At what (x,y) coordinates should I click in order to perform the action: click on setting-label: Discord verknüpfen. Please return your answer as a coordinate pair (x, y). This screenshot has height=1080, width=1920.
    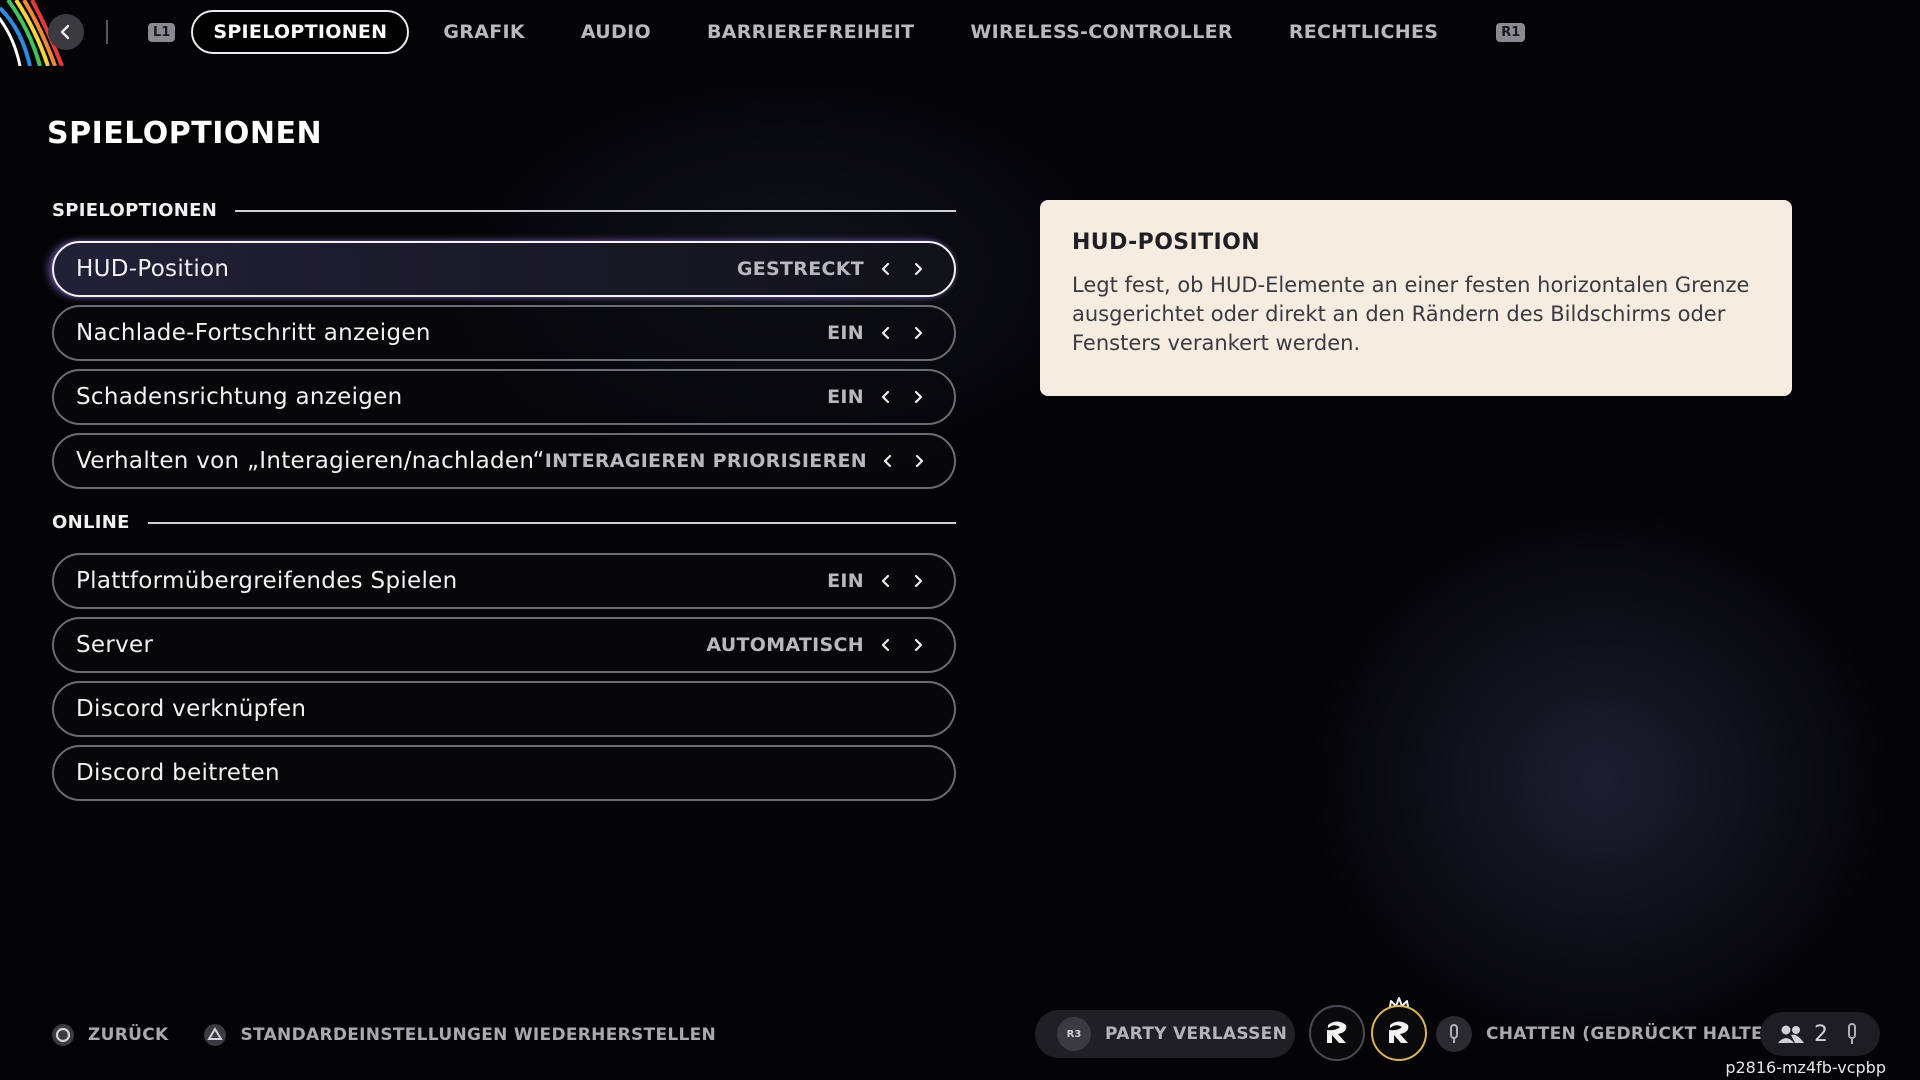
    Looking at the image, I should click on (191, 709).